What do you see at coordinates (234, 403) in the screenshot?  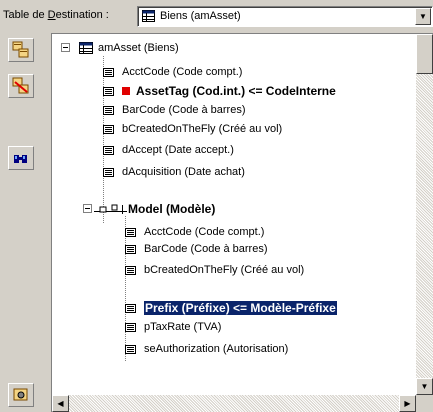 I see `horizontal-scrollbar: ◀ ▶` at bounding box center [234, 403].